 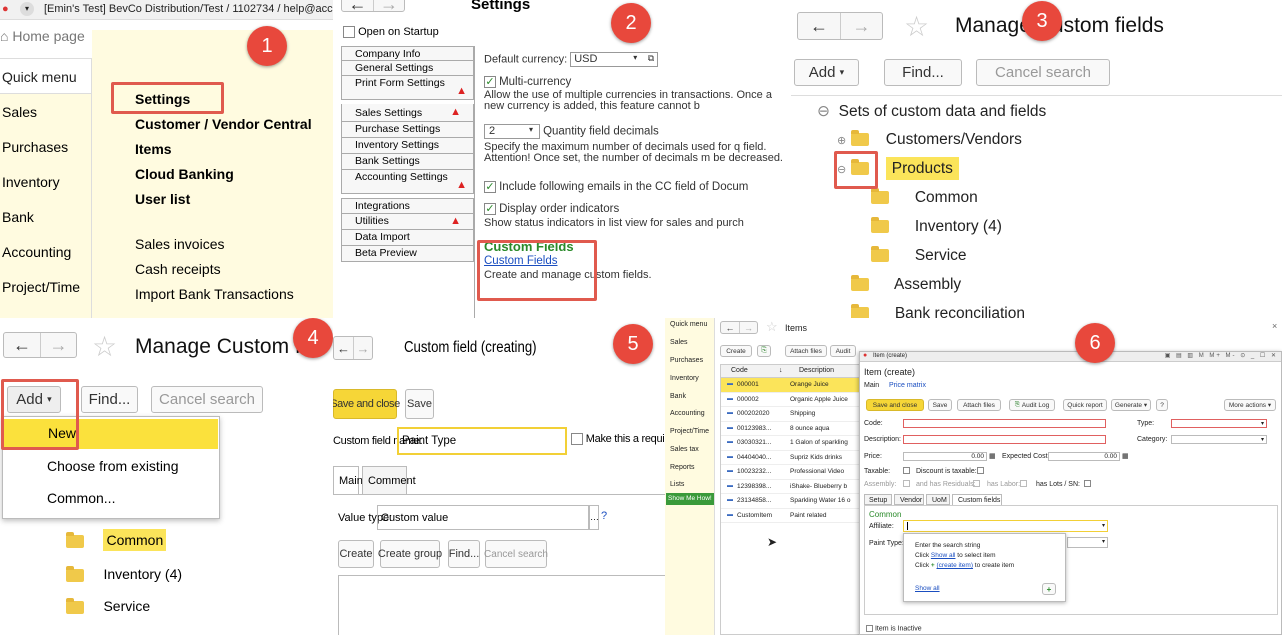 I want to click on nav-buttons: ← →, so click(x=40, y=345).